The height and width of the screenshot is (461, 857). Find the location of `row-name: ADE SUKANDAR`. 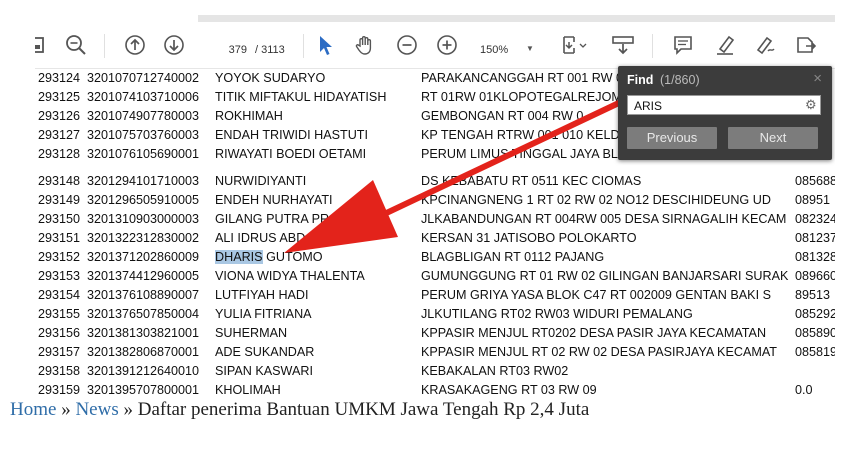

row-name: ADE SUKANDAR is located at coordinates (265, 352).